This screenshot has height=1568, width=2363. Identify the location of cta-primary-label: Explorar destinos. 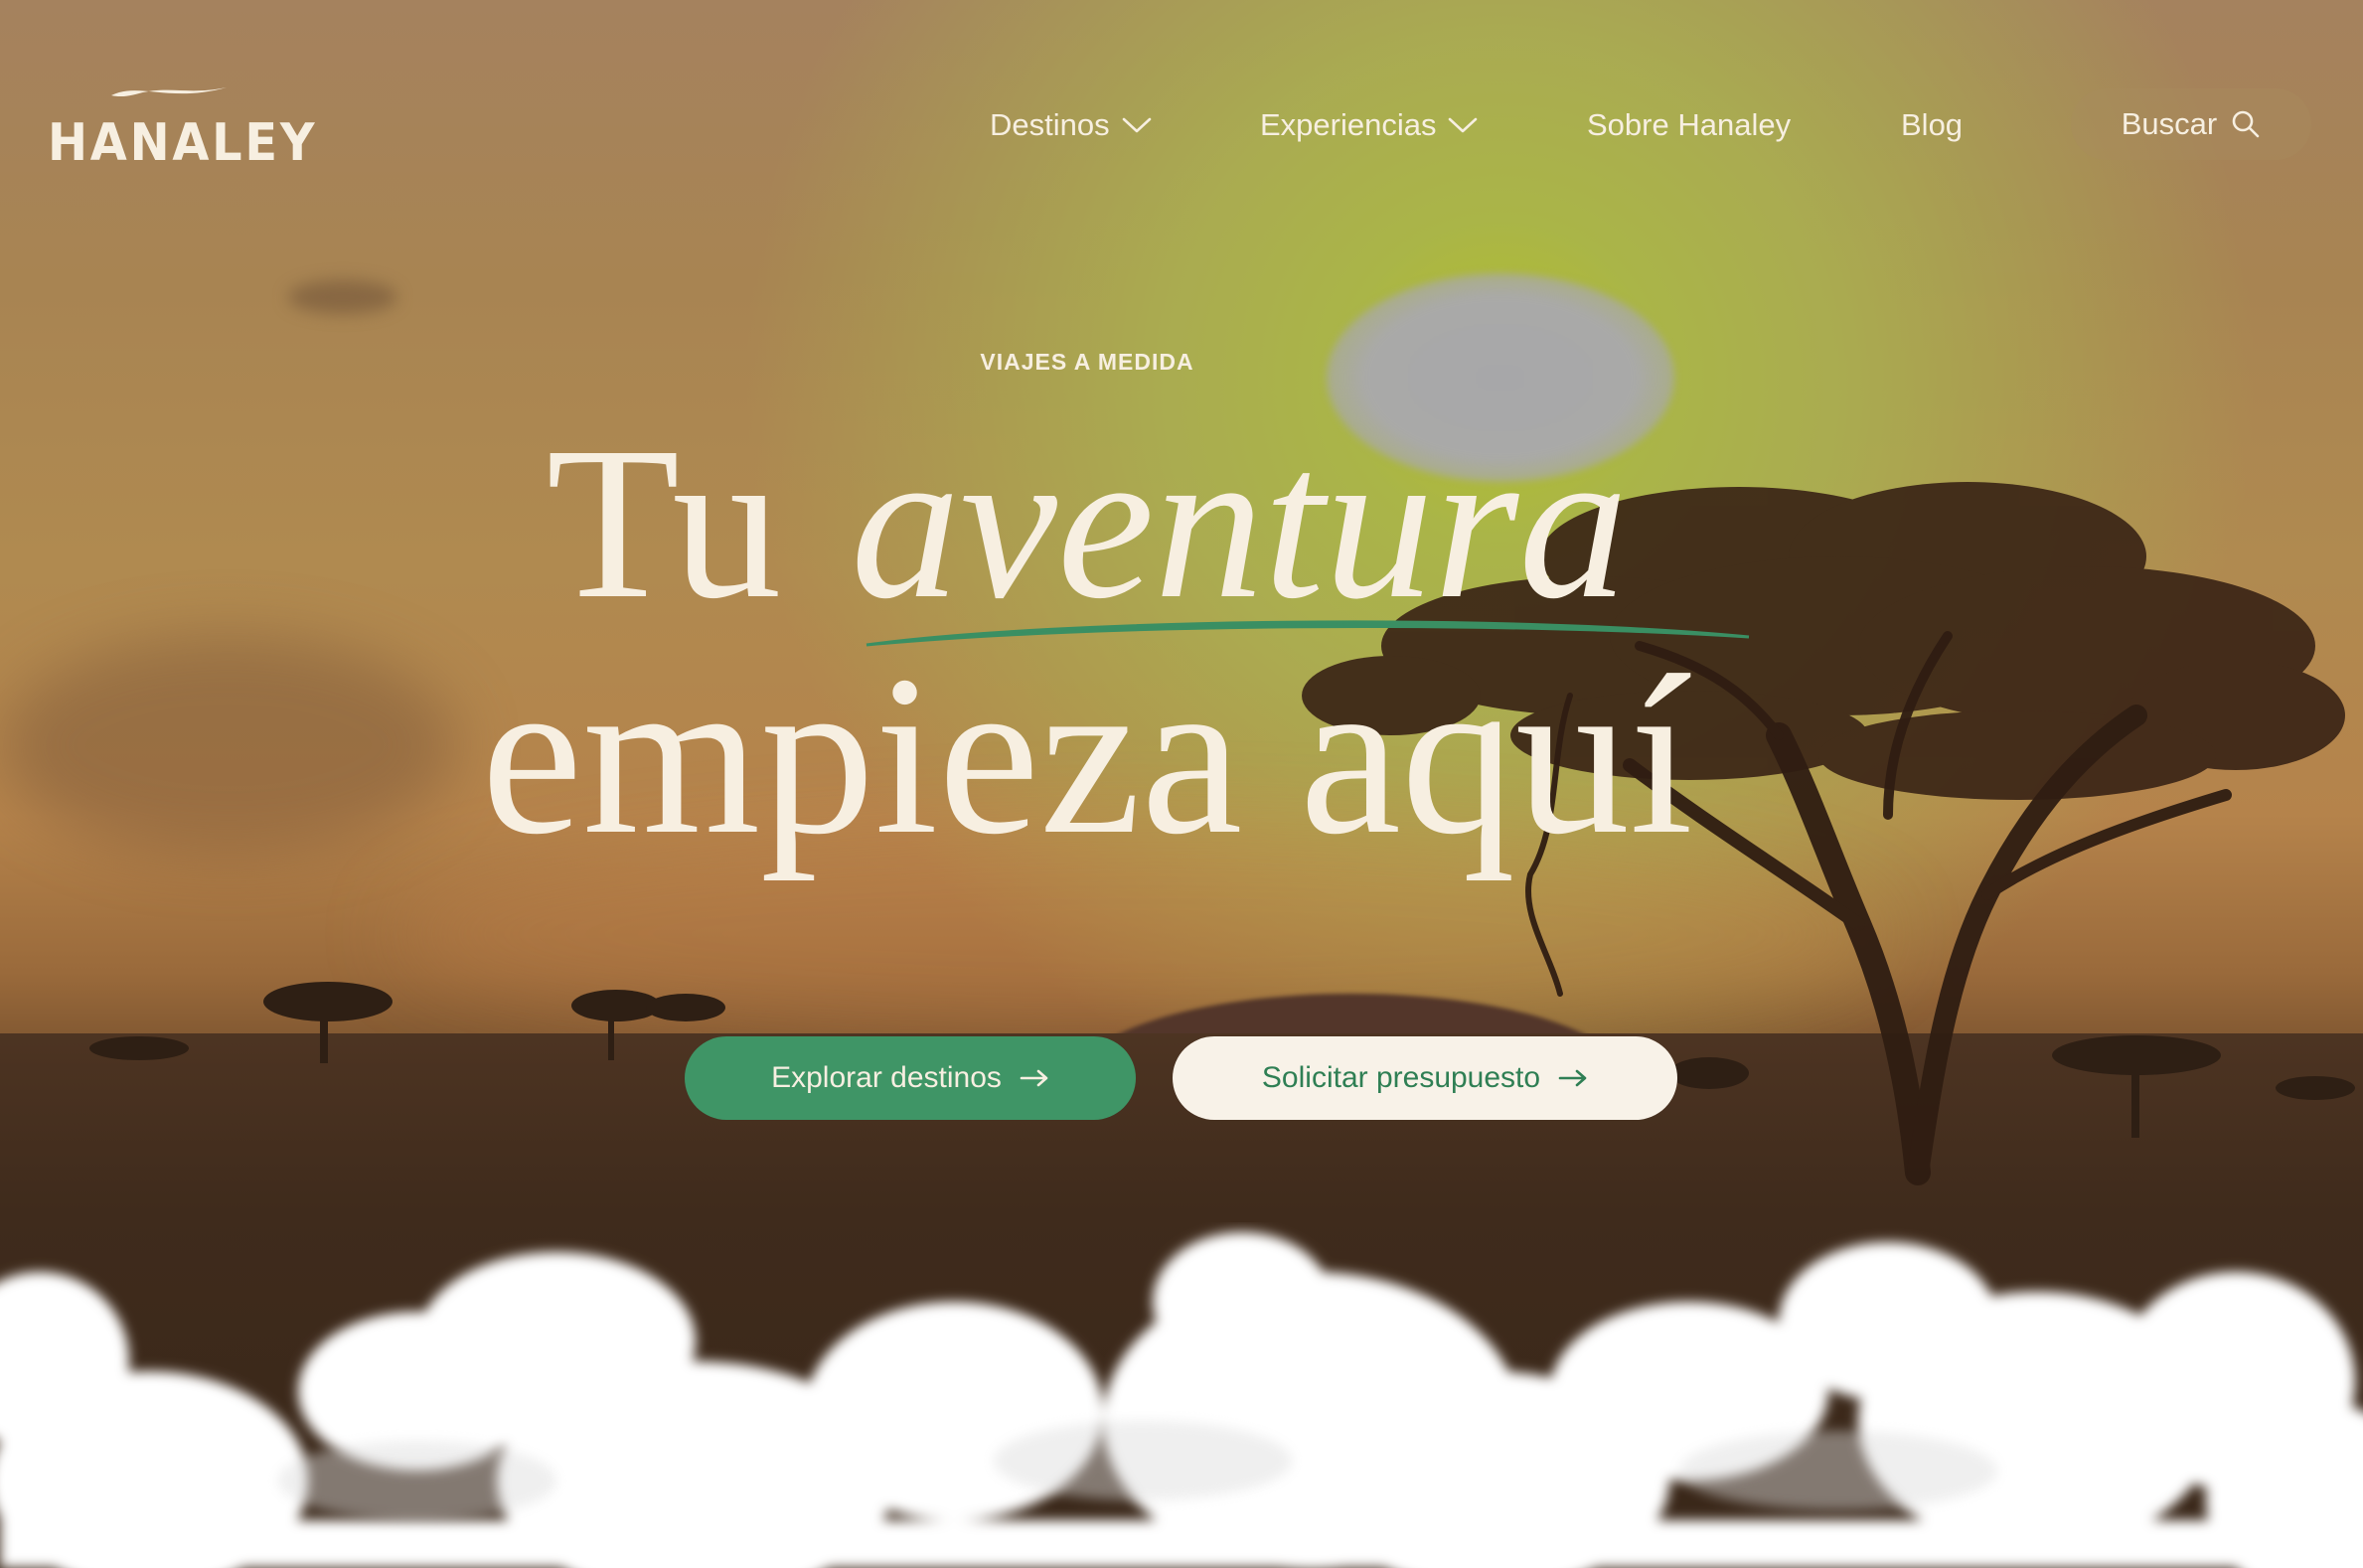
(886, 1077).